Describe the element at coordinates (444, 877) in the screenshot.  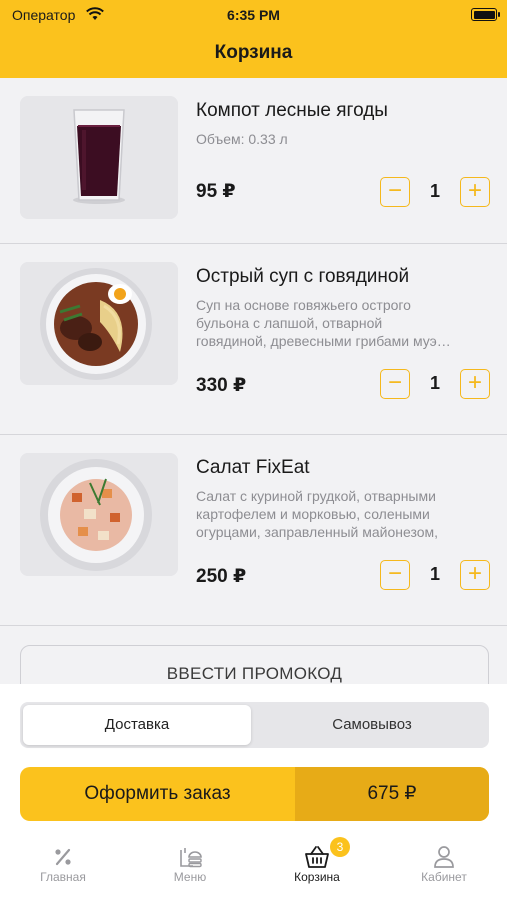
I see `tab-label: Кабинет` at that location.